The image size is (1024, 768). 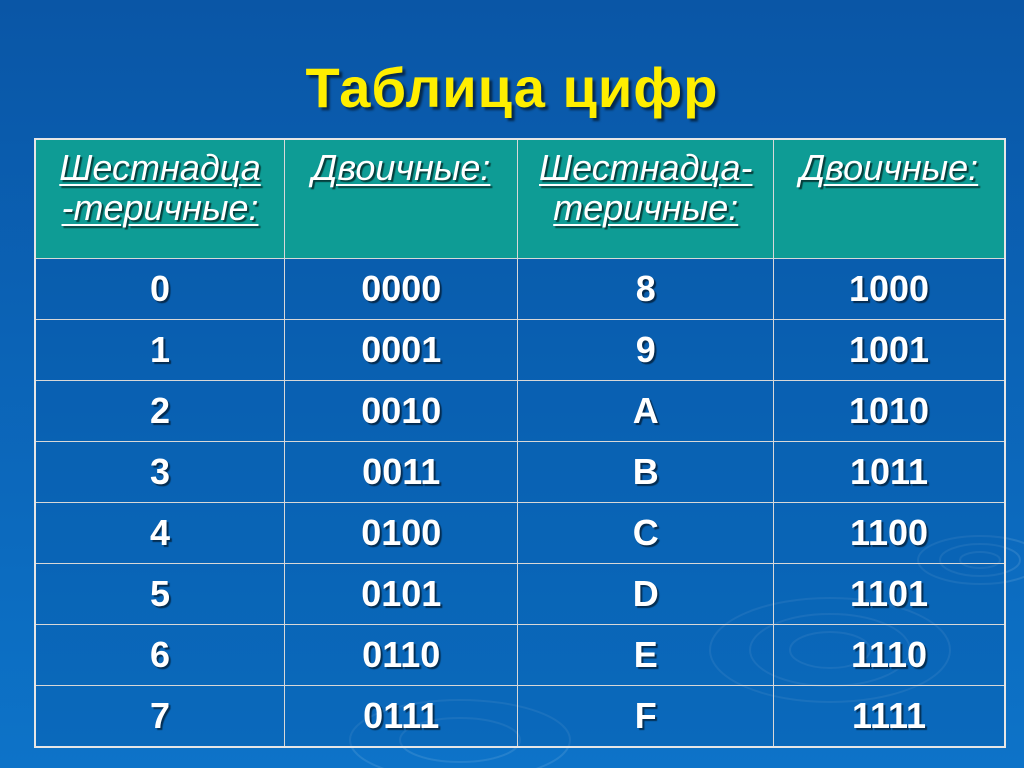 What do you see at coordinates (160, 207) in the screenshot?
I see `header-hex-1-line-2: -теричные:` at bounding box center [160, 207].